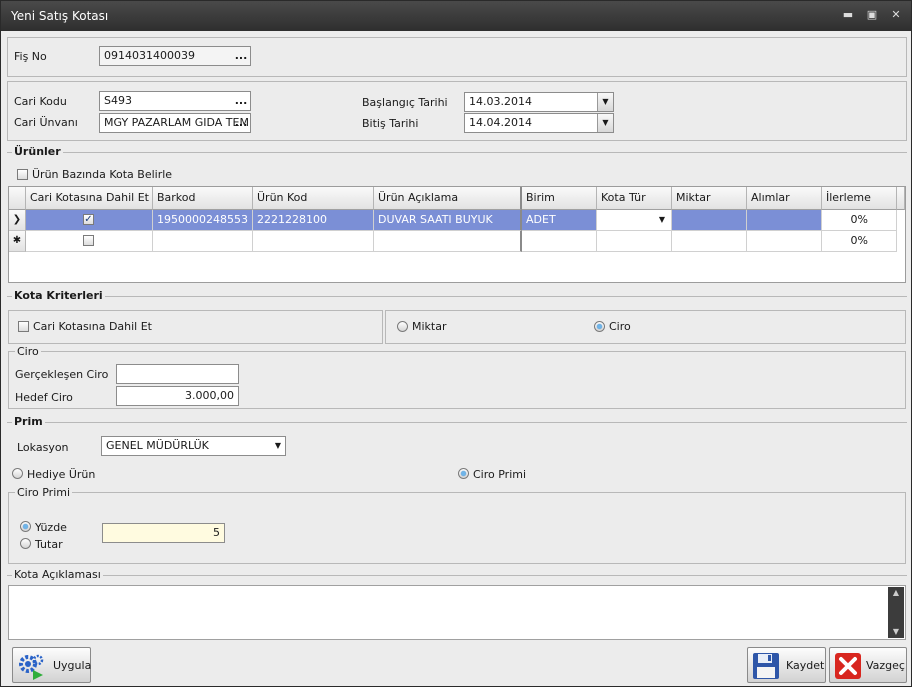 Image resolution: width=912 pixels, height=687 pixels. I want to click on ciro-title: Ciro, so click(28, 351).